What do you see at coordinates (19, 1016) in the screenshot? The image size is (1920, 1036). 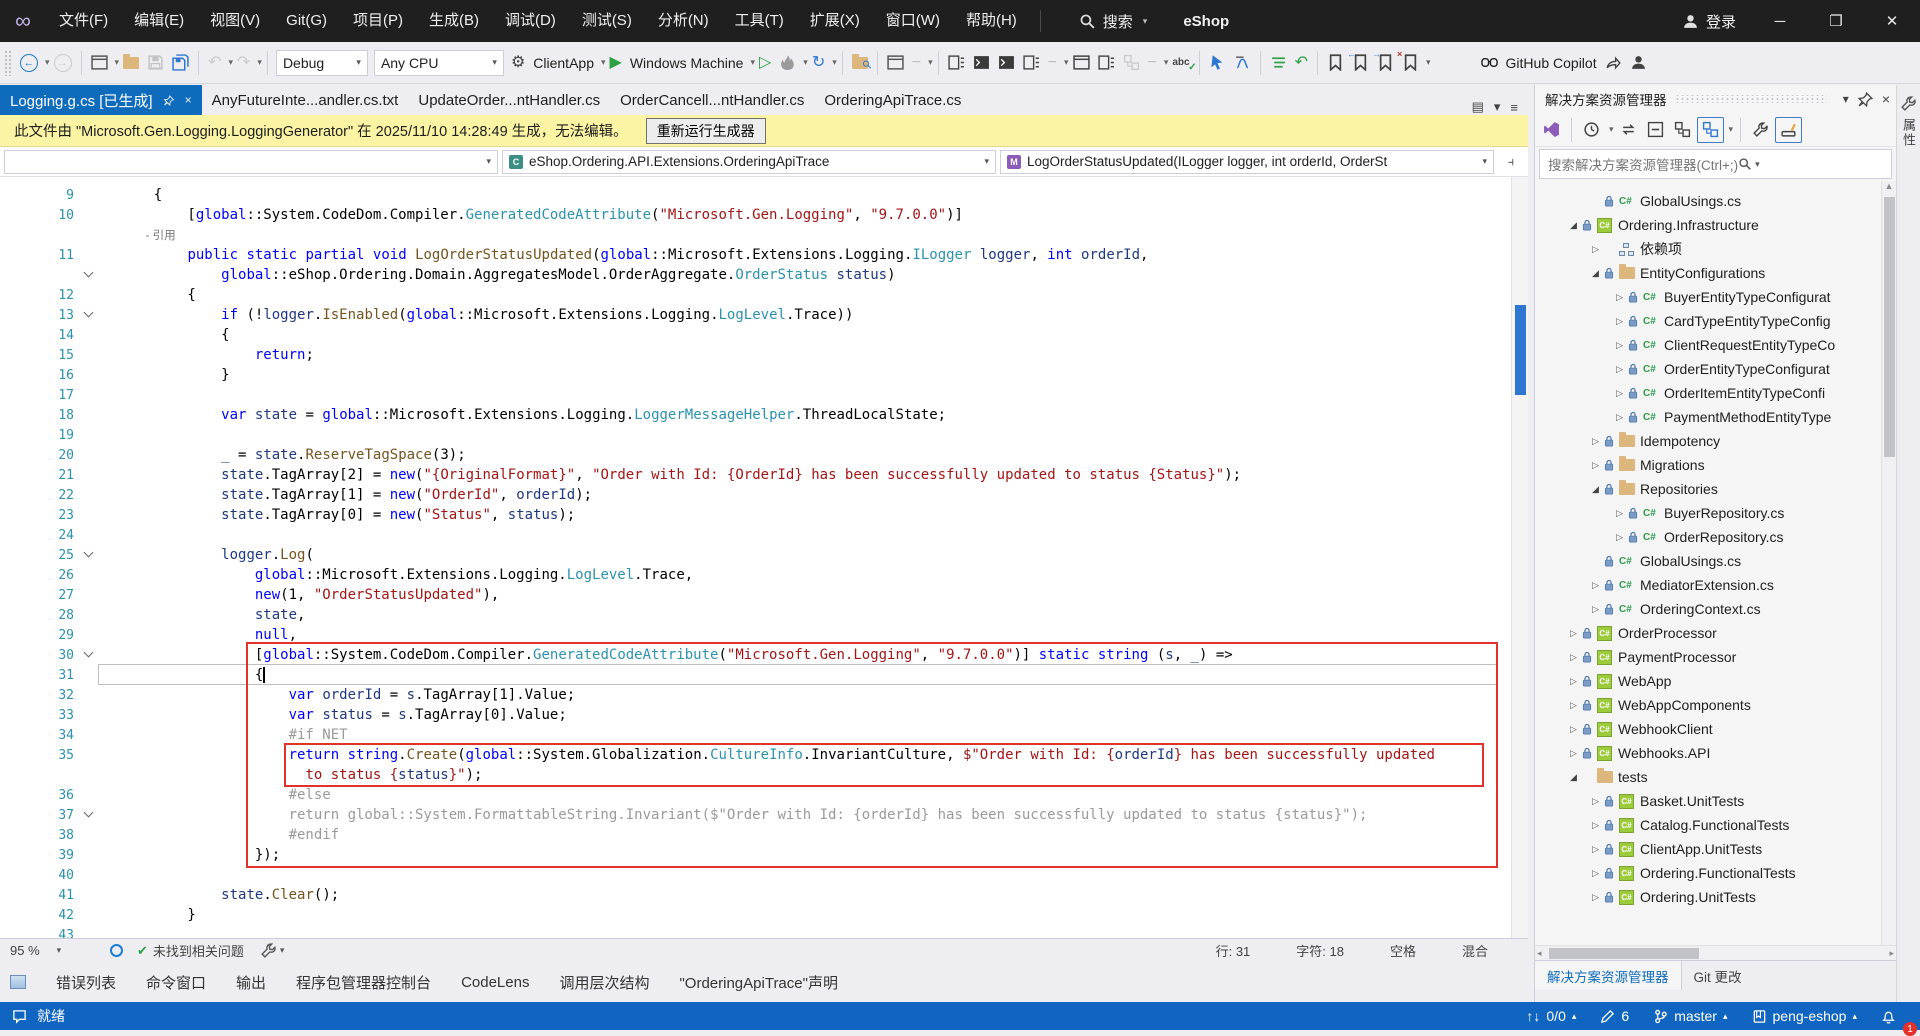 I see `feedback-icon` at bounding box center [19, 1016].